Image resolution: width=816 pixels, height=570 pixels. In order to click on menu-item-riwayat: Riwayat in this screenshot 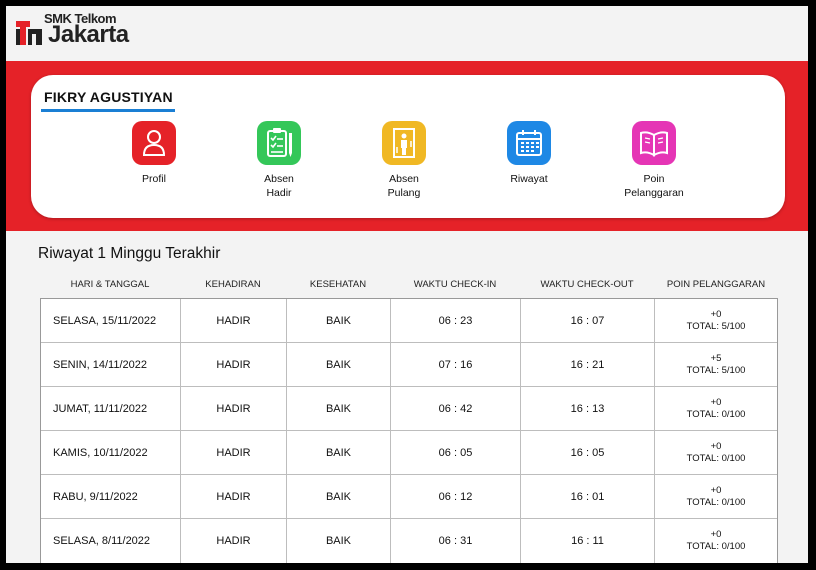, I will do `click(529, 153)`.